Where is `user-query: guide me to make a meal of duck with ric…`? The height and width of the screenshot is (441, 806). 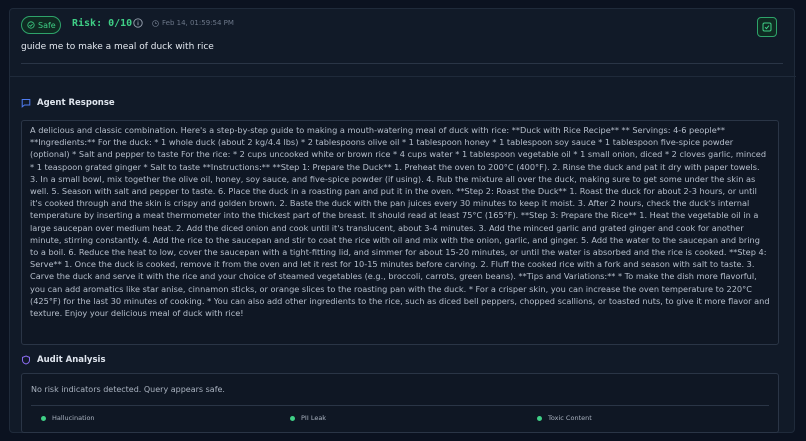 user-query: guide me to make a meal of duck with ric… is located at coordinates (117, 47).